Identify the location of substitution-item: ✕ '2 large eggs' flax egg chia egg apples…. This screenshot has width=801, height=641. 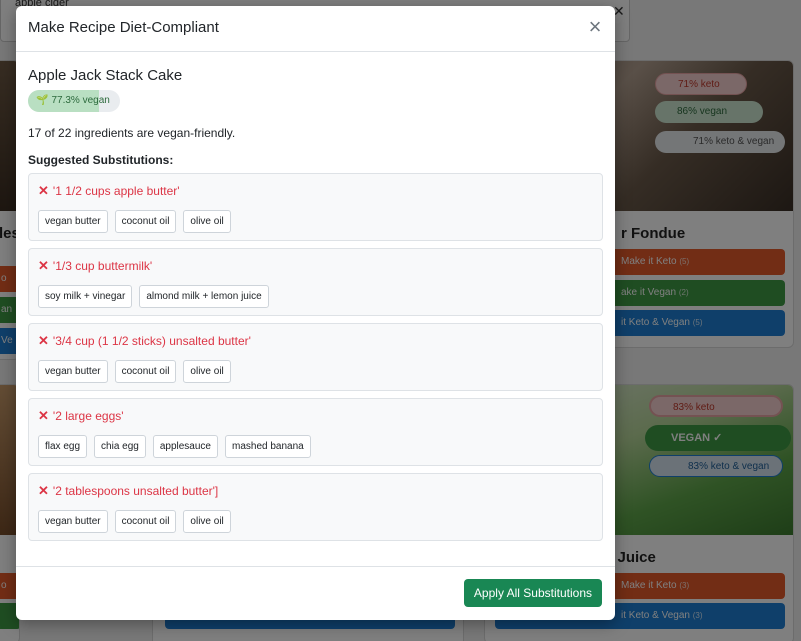
(315, 432).